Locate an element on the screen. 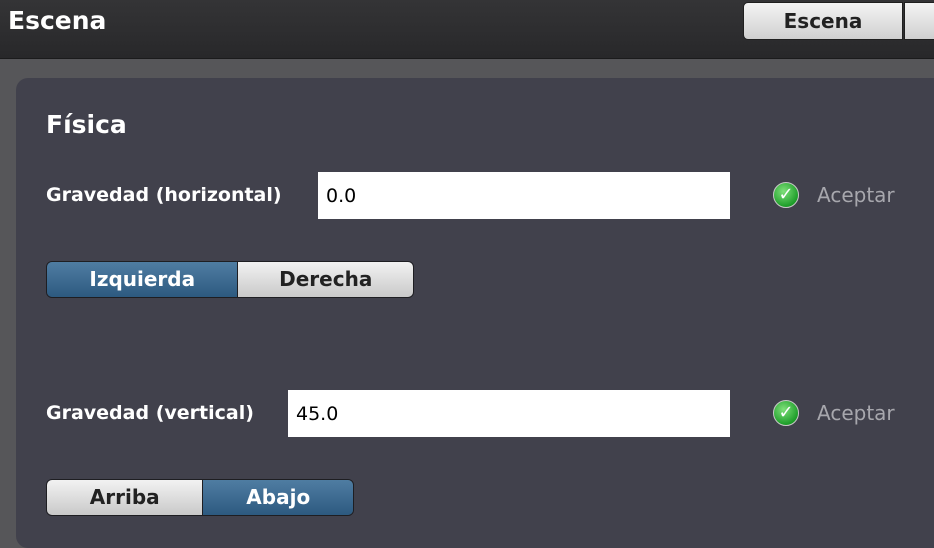  horizontal-direction-toggle: Izquierda Derecha is located at coordinates (230, 279).